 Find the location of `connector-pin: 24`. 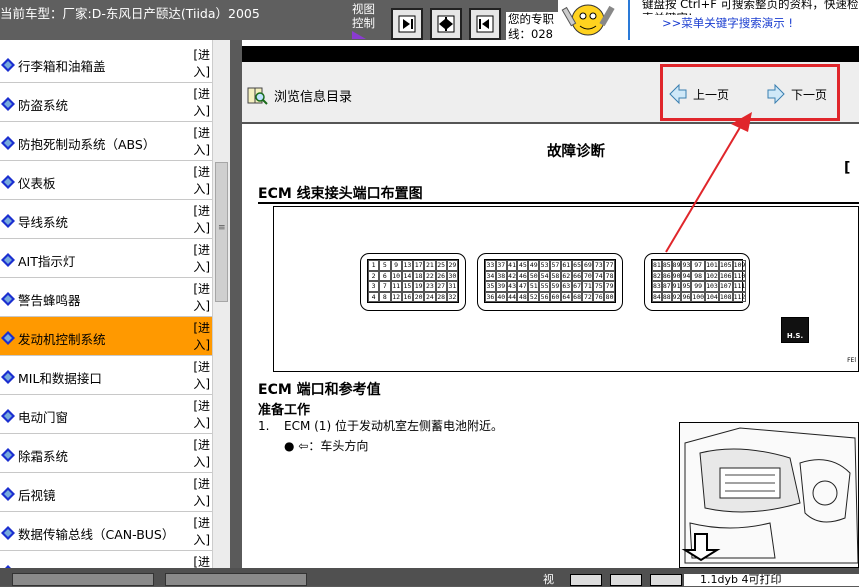

connector-pin: 24 is located at coordinates (430, 296).